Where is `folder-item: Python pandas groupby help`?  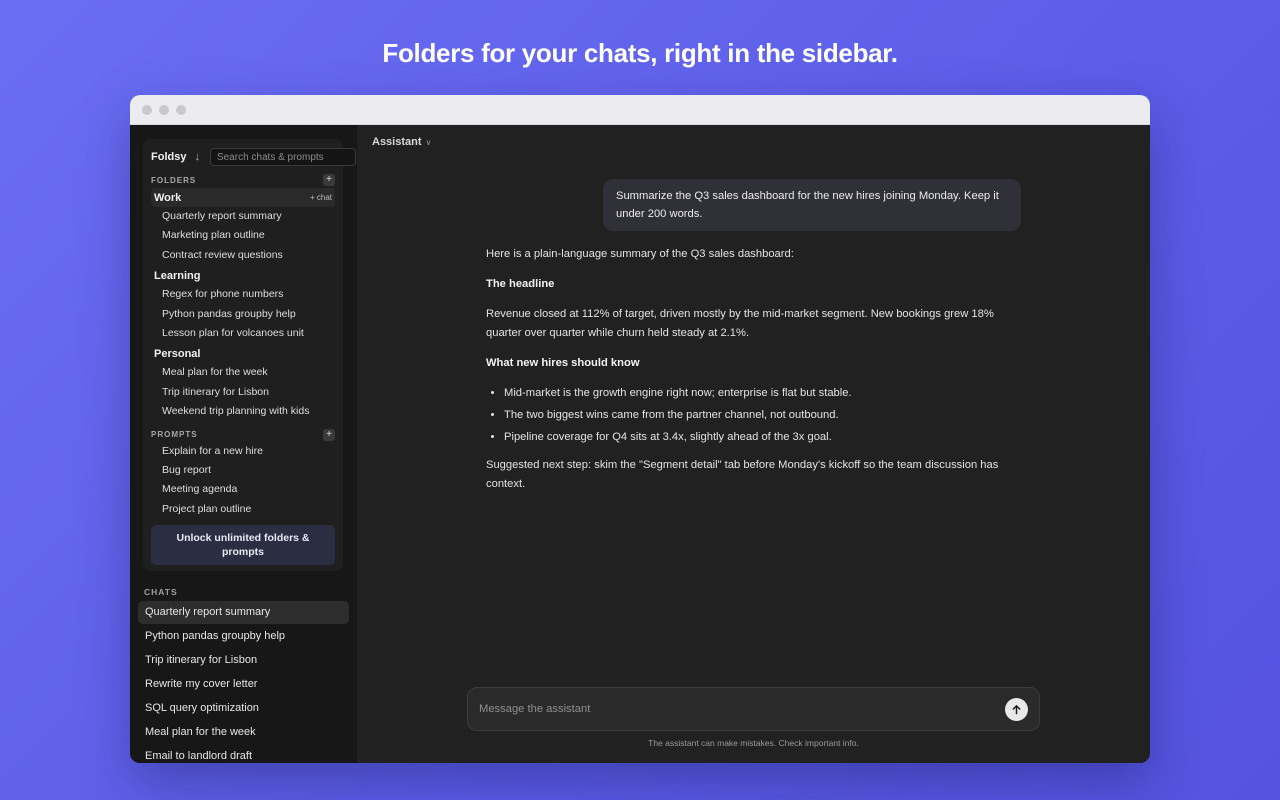 folder-item: Python pandas groupby help is located at coordinates (243, 314).